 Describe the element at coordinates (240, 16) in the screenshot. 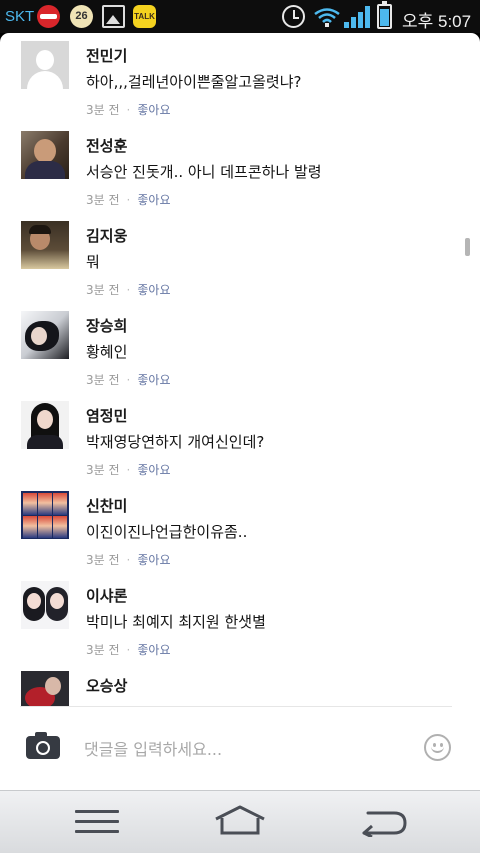

I see `status-bar: SKT 26 TALK 오후 5:07` at that location.